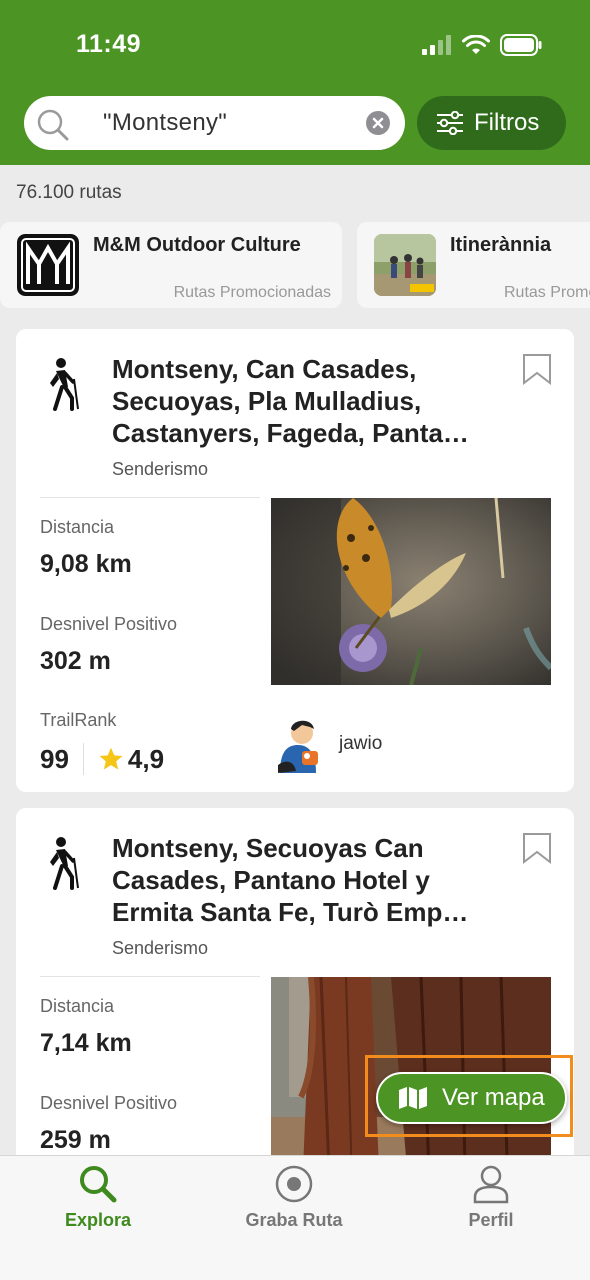 The width and height of the screenshot is (590, 1280). What do you see at coordinates (450, 123) in the screenshot?
I see `sliders-icon` at bounding box center [450, 123].